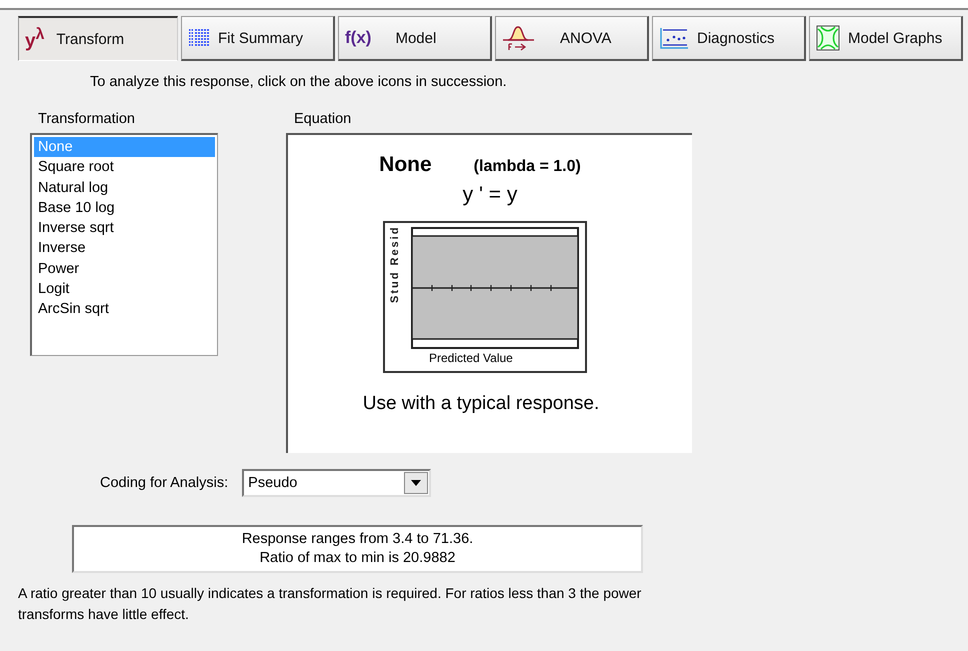 The image size is (968, 651). I want to click on equation-label: Equation, so click(323, 120).